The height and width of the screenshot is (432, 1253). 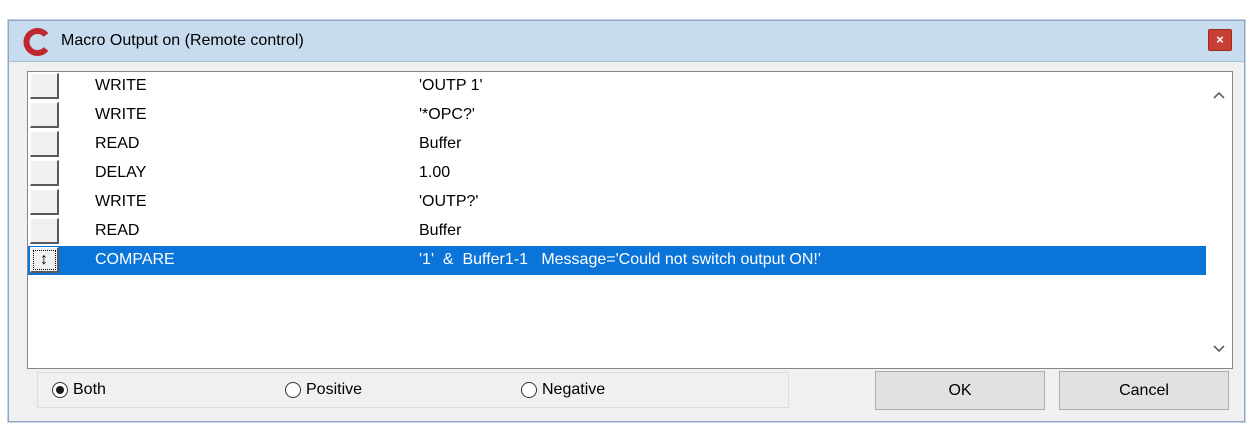 What do you see at coordinates (135, 259) in the screenshot?
I see `command-name: COMPARE` at bounding box center [135, 259].